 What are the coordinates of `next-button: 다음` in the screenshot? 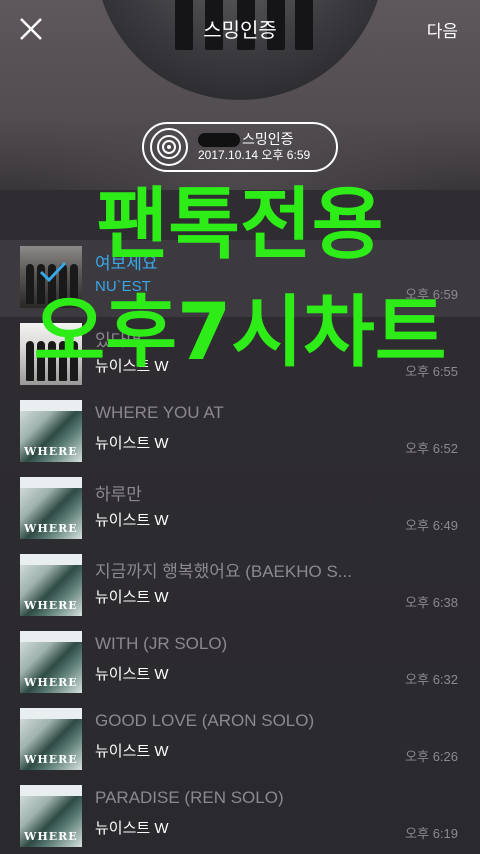 It's located at (442, 29).